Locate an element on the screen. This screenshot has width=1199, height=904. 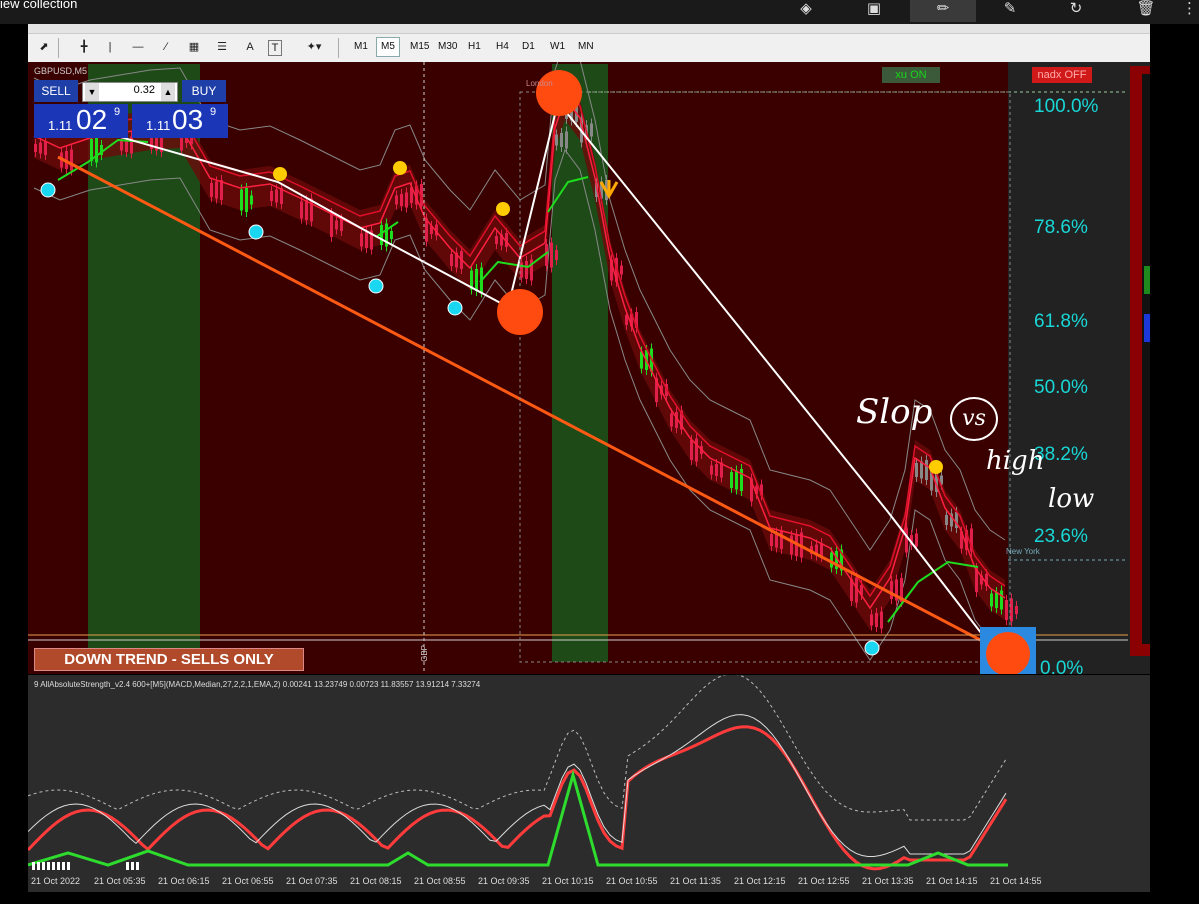
text-tool: A is located at coordinates (250, 47).